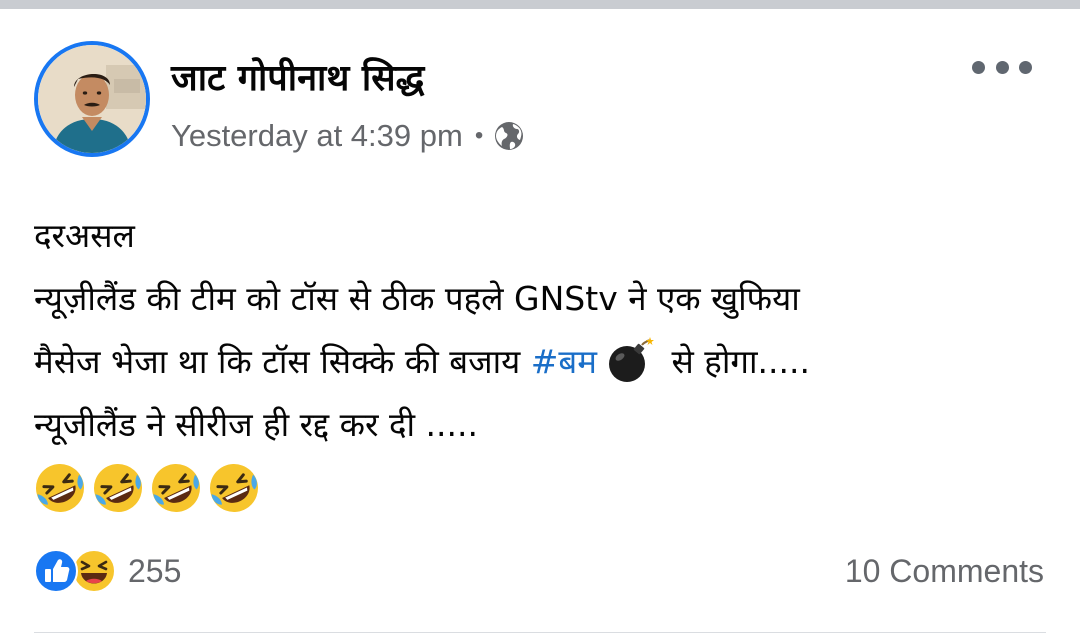 Image resolution: width=1080 pixels, height=643 pixels. I want to click on post-text: मैसेज भेजा था कि टॉस सिक्के की बजाय, so click(282, 361).